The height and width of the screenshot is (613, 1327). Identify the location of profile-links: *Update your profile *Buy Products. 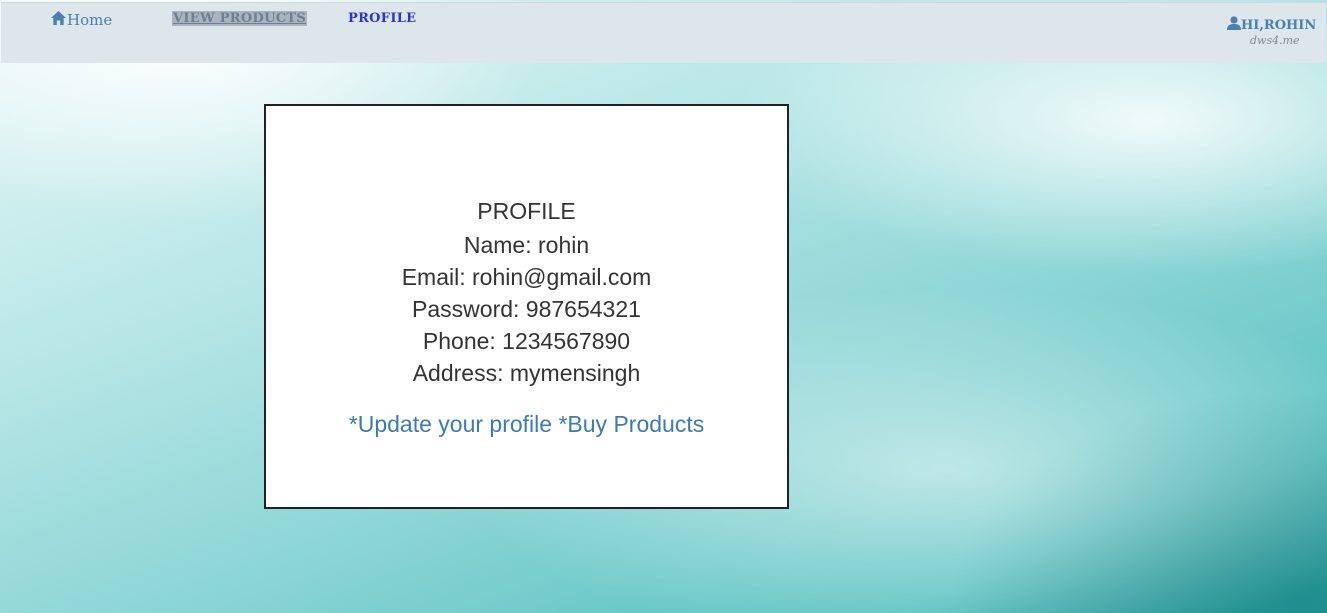
(526, 424).